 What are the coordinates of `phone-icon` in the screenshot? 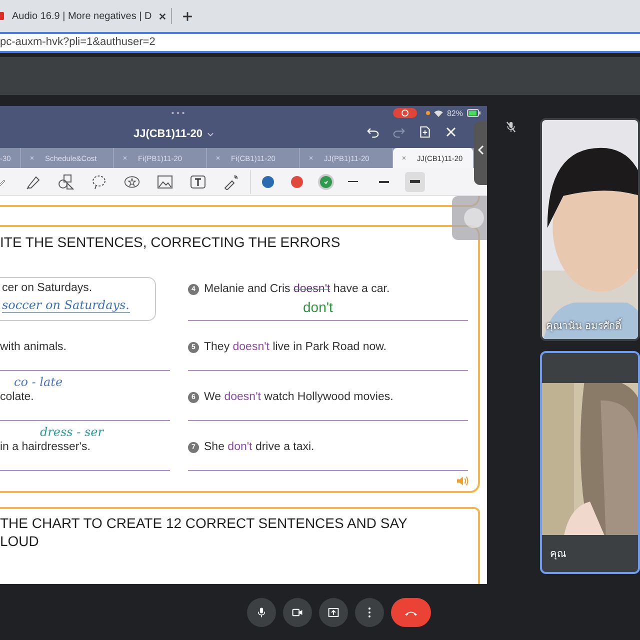 It's located at (411, 612).